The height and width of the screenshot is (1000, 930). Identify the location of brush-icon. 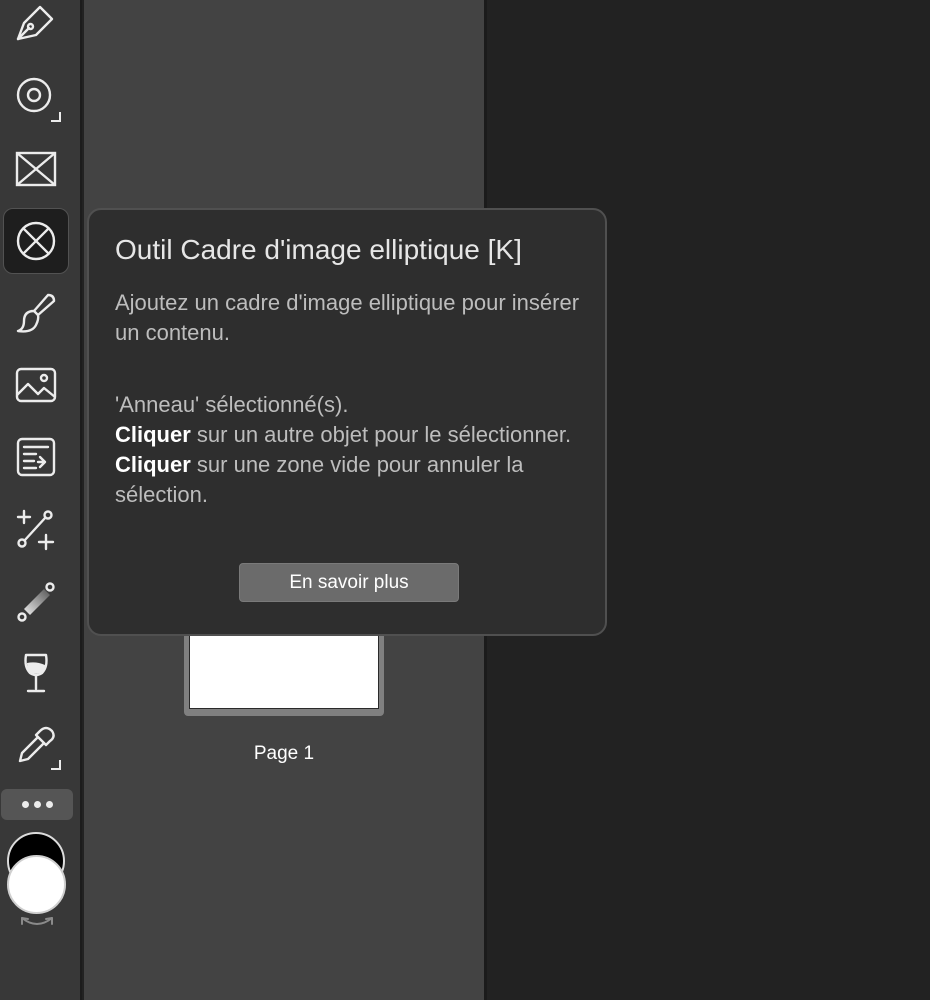
(36, 313).